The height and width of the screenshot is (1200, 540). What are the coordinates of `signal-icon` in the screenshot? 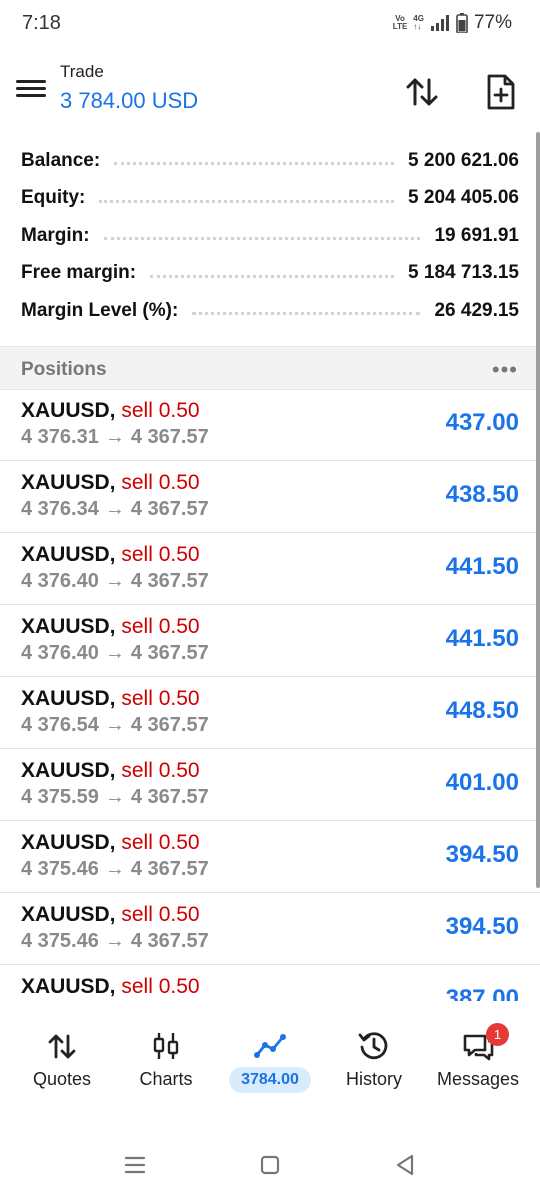 It's located at (439, 23).